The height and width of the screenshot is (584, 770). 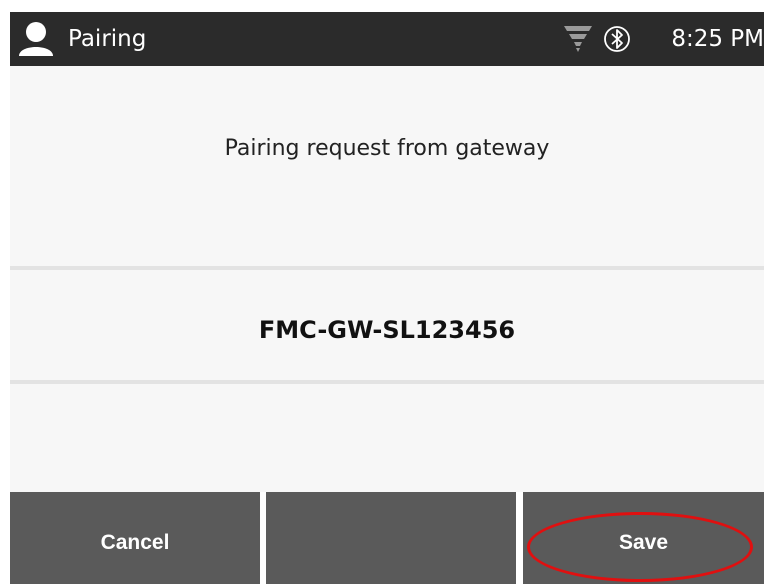 I want to click on page-title: Pairing, so click(x=107, y=39).